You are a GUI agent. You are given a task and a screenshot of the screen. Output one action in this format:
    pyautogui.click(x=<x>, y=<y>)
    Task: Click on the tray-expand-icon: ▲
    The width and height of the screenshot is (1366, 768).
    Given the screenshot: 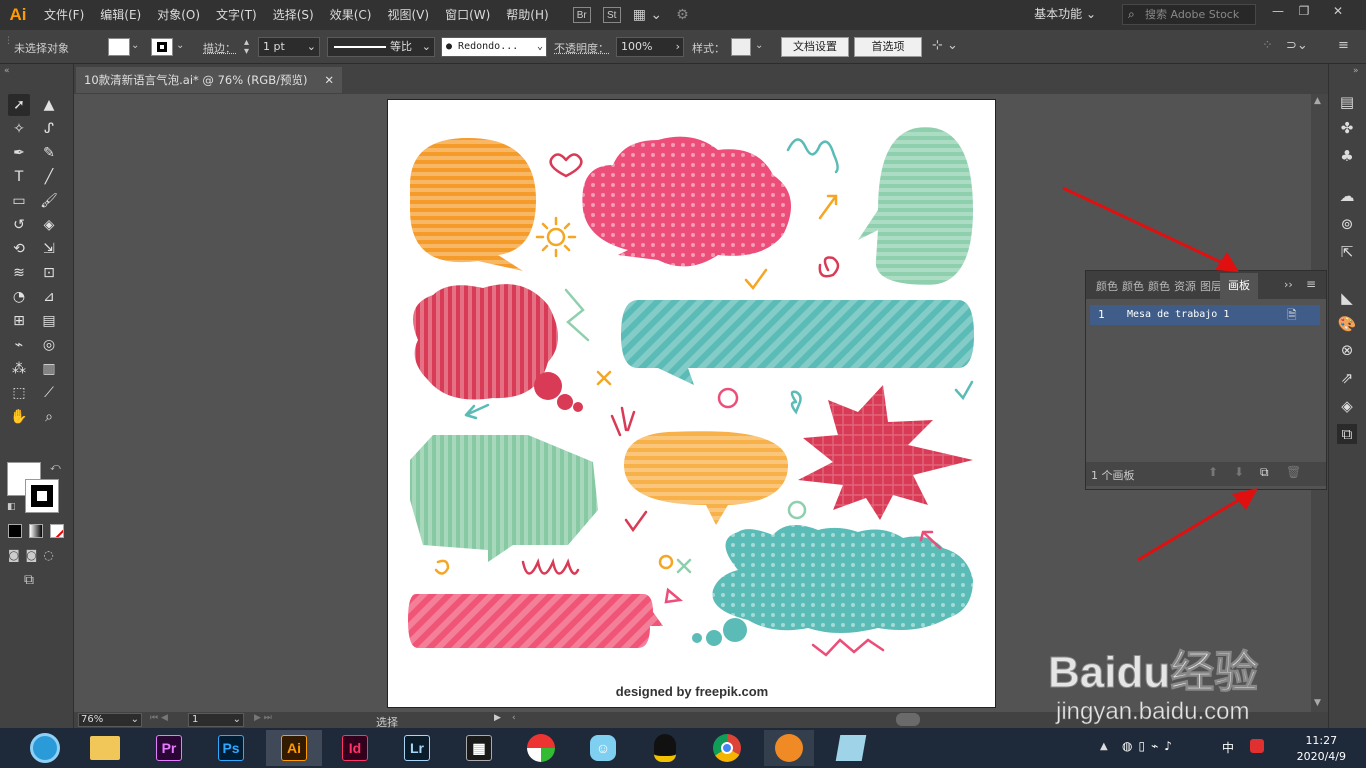 What is the action you would take?
    pyautogui.click(x=1104, y=746)
    